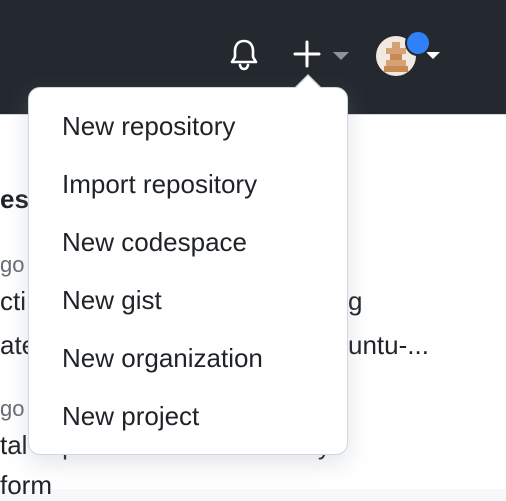 This screenshot has height=501, width=506. Describe the element at coordinates (355, 301) in the screenshot. I see `feed-item-title-tail: g` at that location.